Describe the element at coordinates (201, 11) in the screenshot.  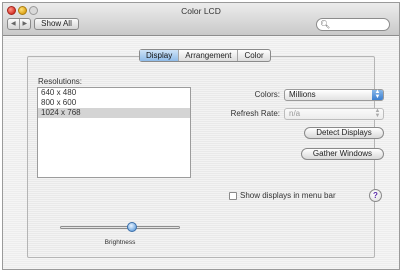
I see `window-title: Color LCD` at that location.